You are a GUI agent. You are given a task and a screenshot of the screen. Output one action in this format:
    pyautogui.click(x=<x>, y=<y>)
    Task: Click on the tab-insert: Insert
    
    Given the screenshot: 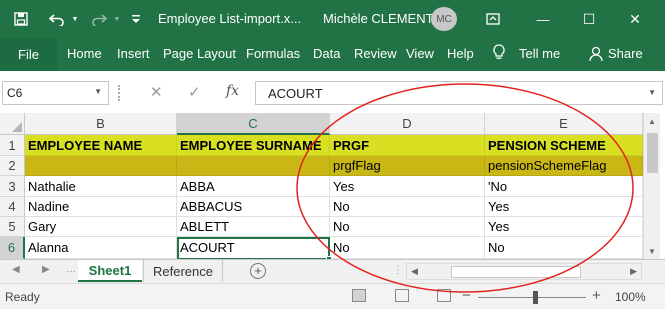 What is the action you would take?
    pyautogui.click(x=133, y=53)
    